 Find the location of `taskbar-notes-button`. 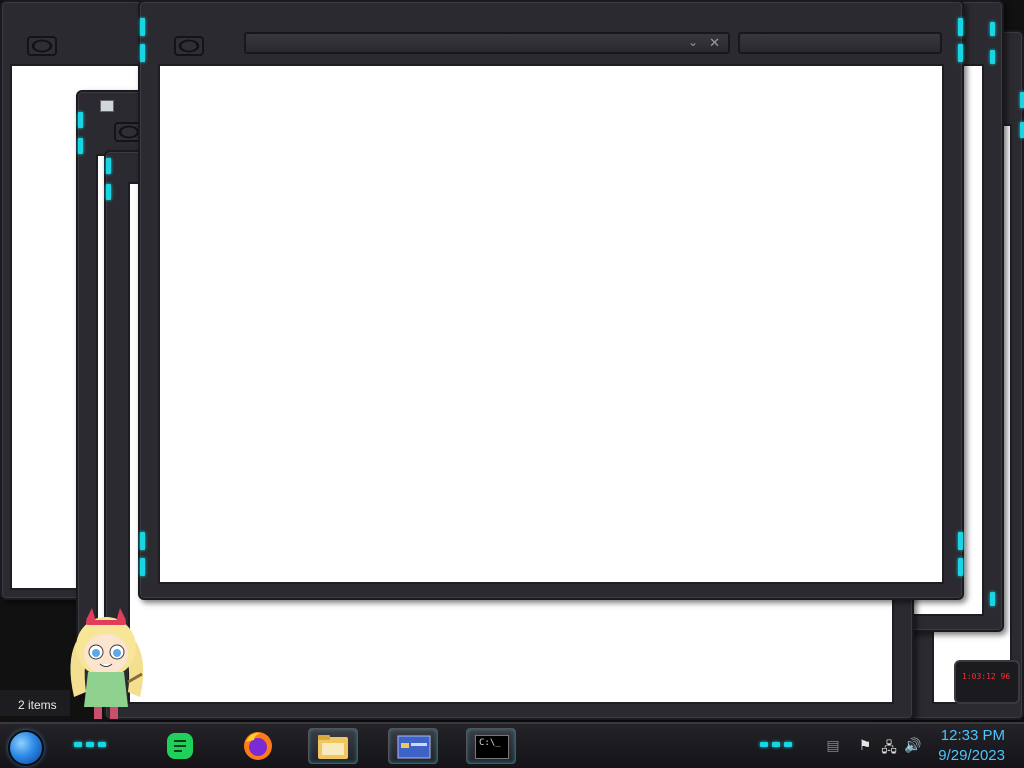

taskbar-notes-button is located at coordinates (180, 746).